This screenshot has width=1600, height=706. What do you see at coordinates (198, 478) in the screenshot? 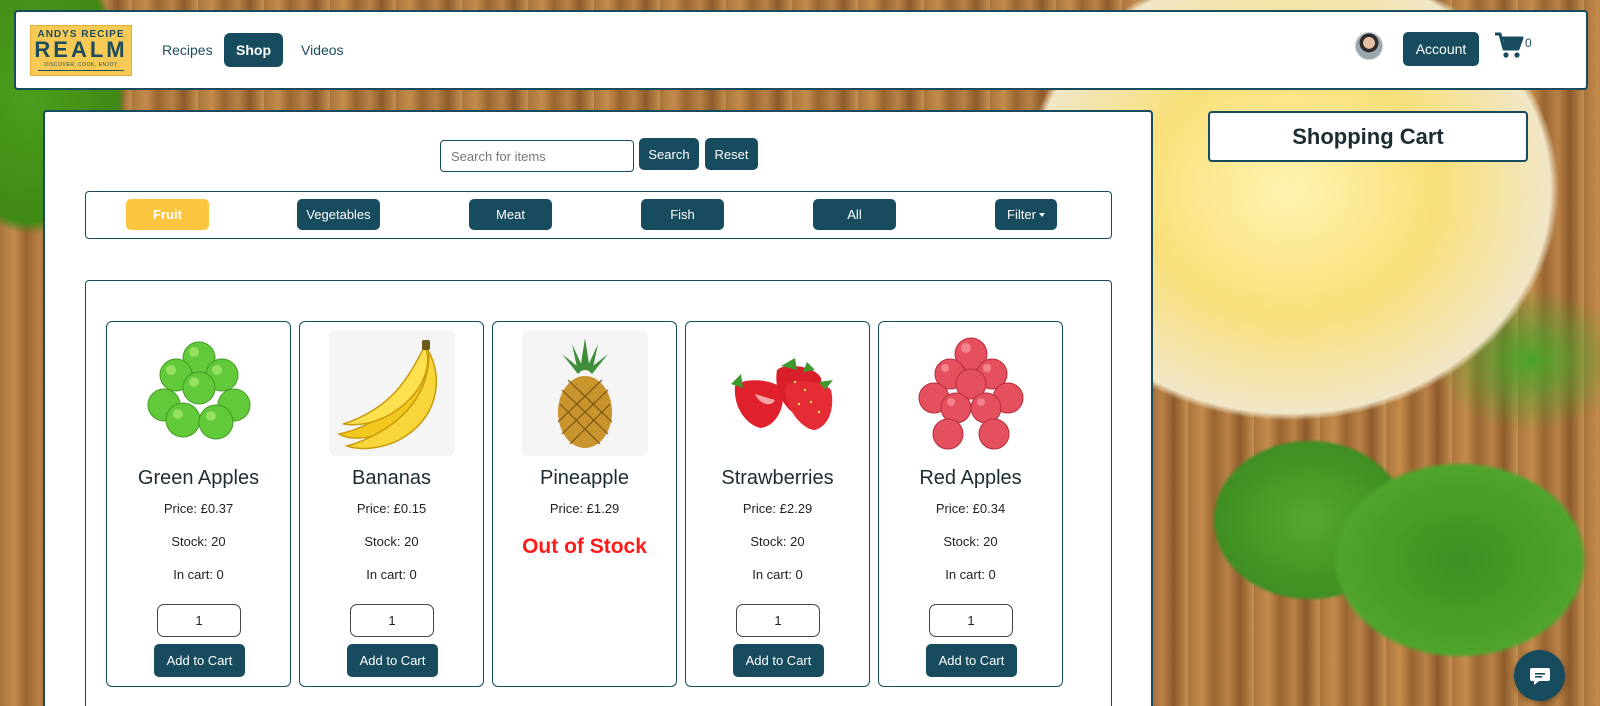
I see `product-name: Green Apples` at bounding box center [198, 478].